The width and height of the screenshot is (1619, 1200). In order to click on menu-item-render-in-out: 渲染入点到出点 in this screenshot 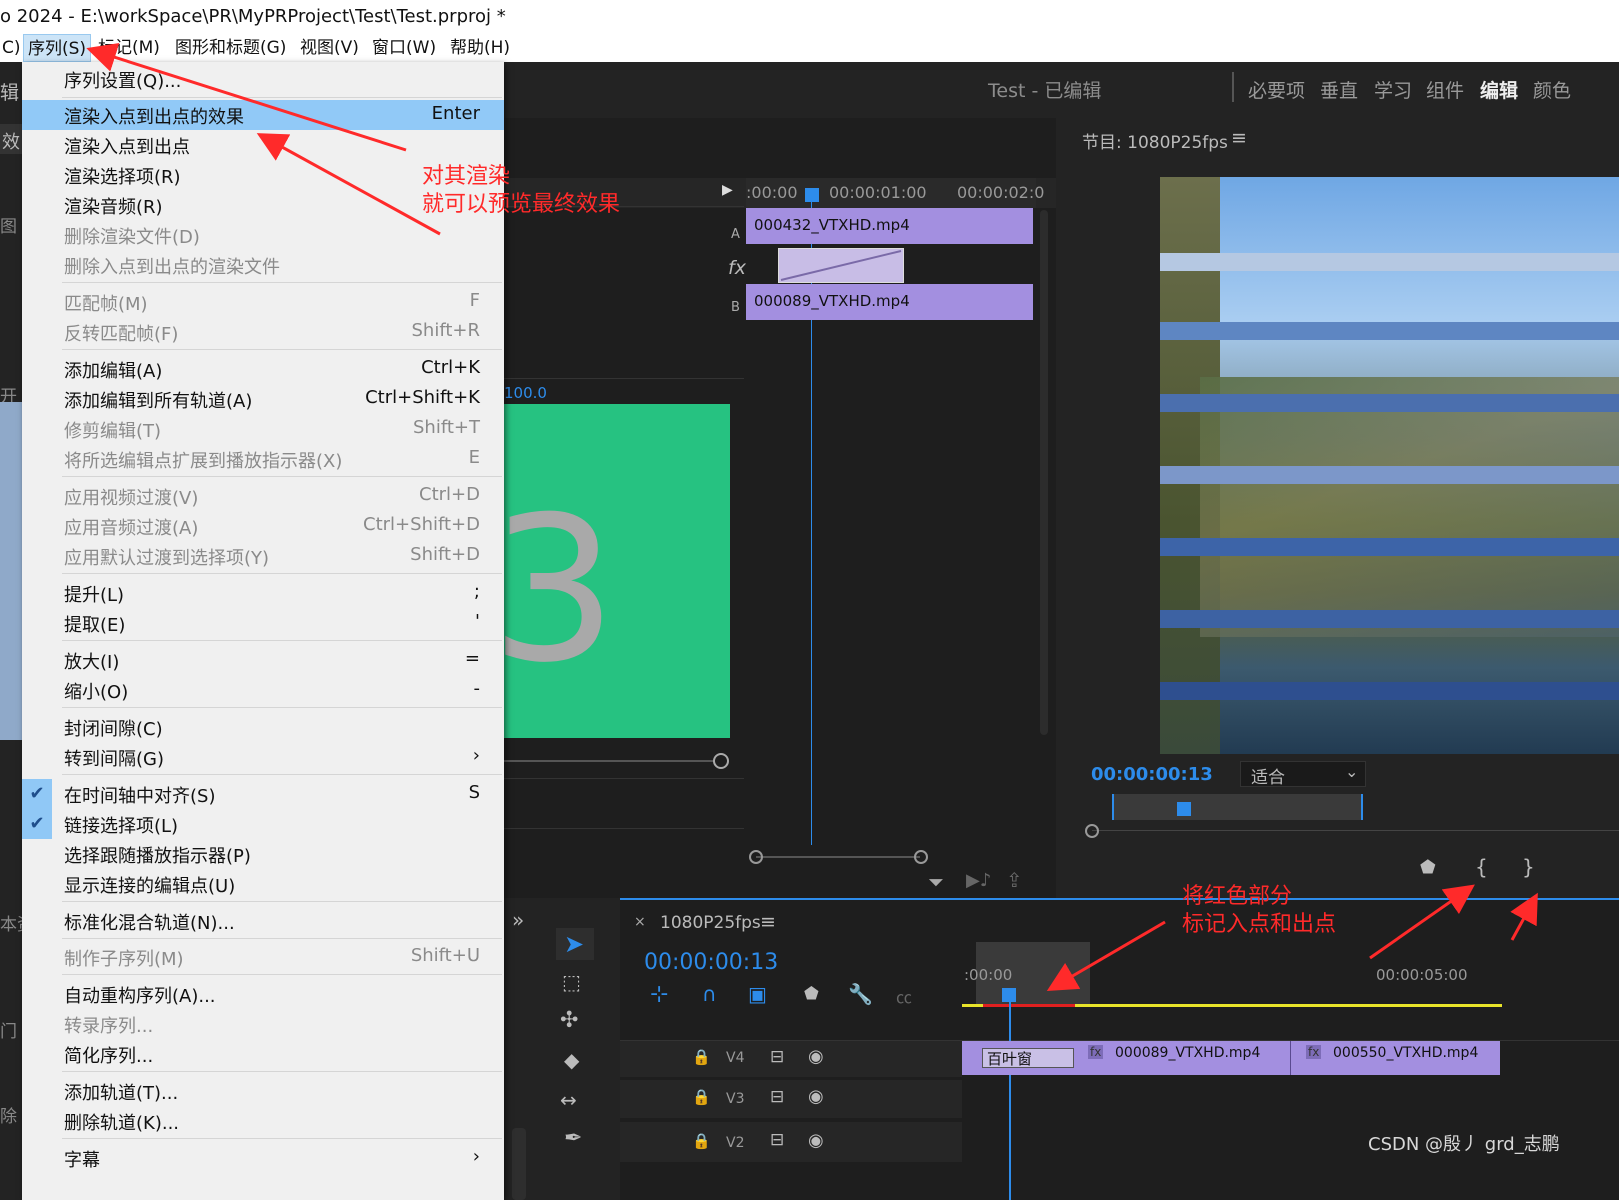, I will do `click(263, 145)`.